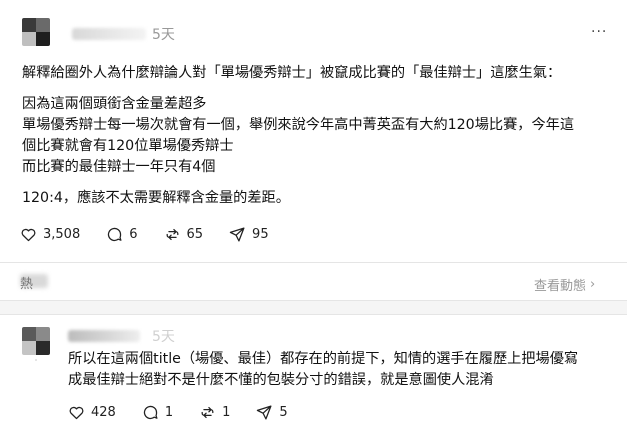  I want to click on share-button: 5, so click(272, 412).